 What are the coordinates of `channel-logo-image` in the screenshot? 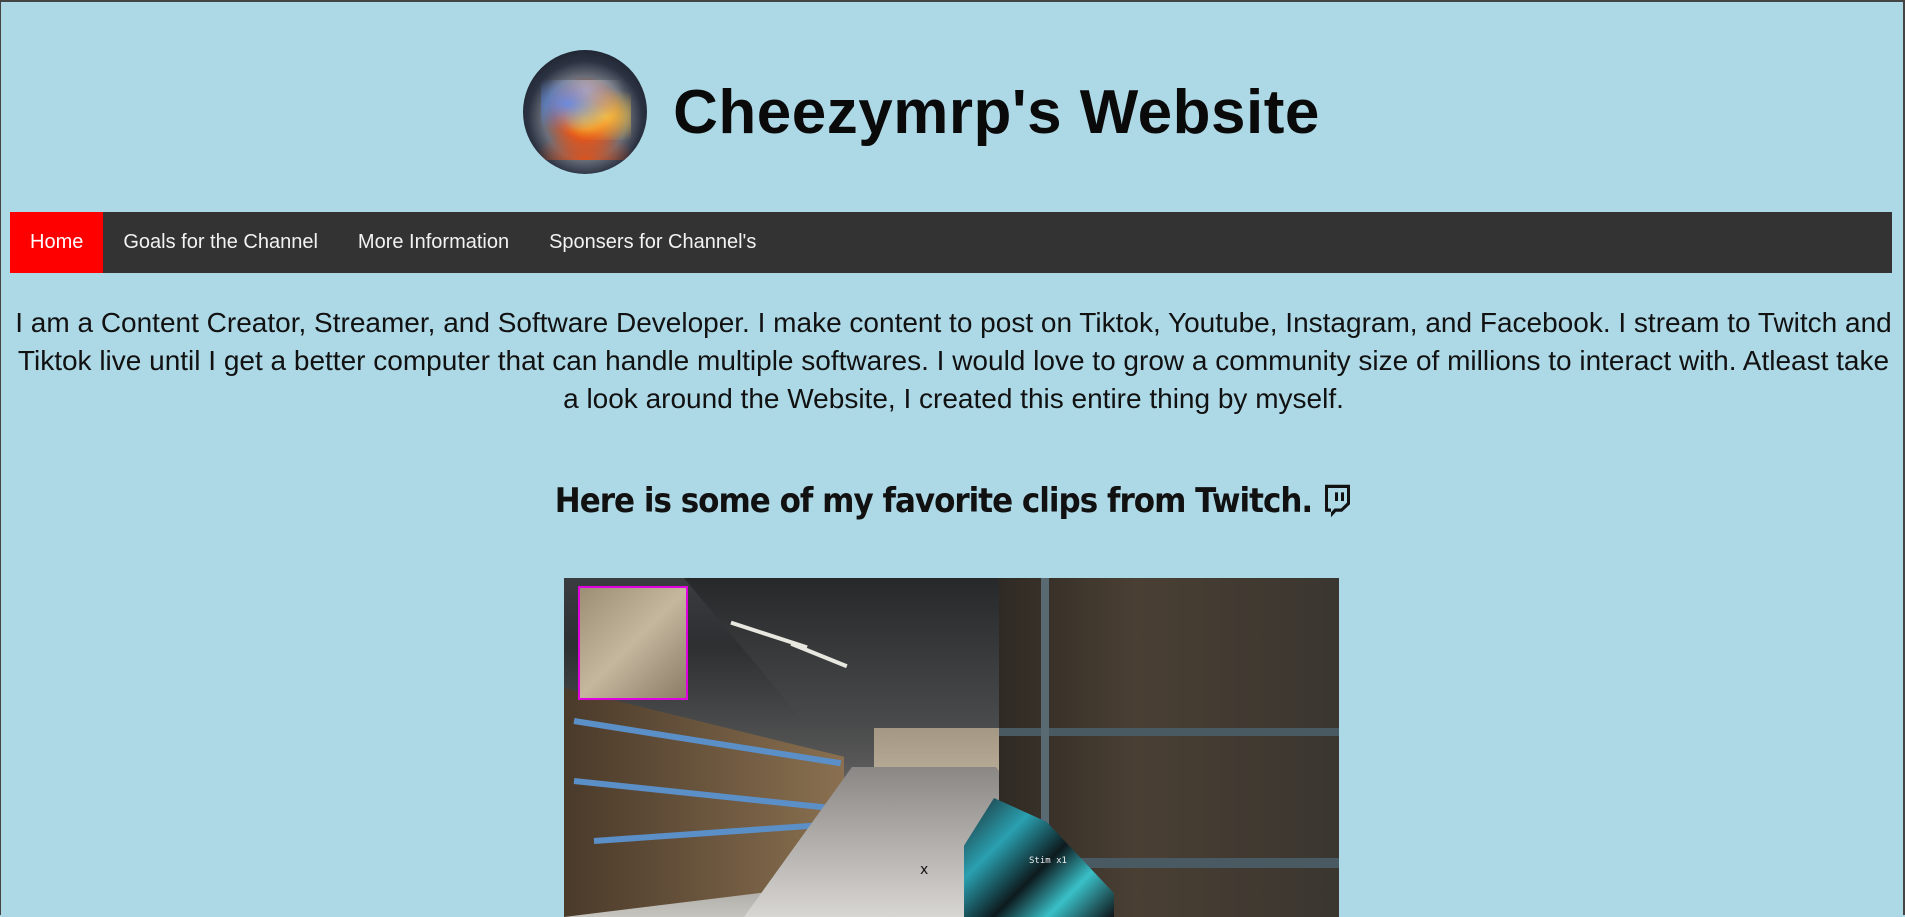 It's located at (585, 112).